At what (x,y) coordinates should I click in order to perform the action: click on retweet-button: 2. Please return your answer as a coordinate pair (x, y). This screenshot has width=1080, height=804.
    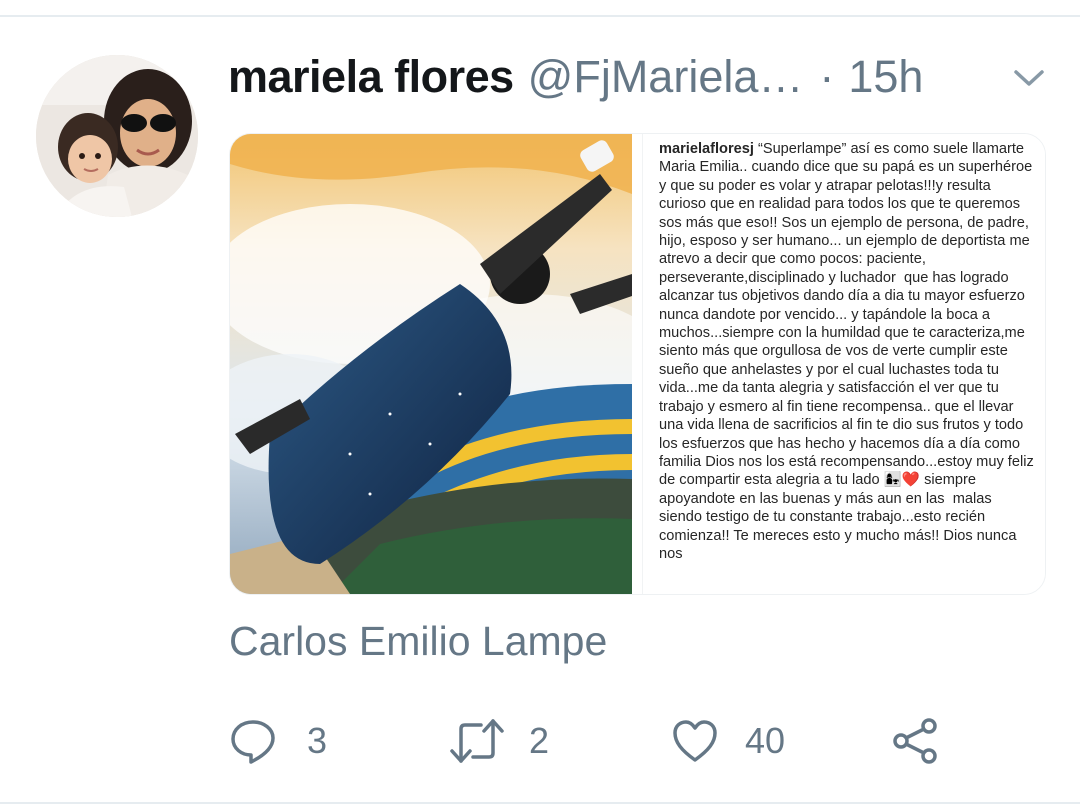
    Looking at the image, I should click on (499, 741).